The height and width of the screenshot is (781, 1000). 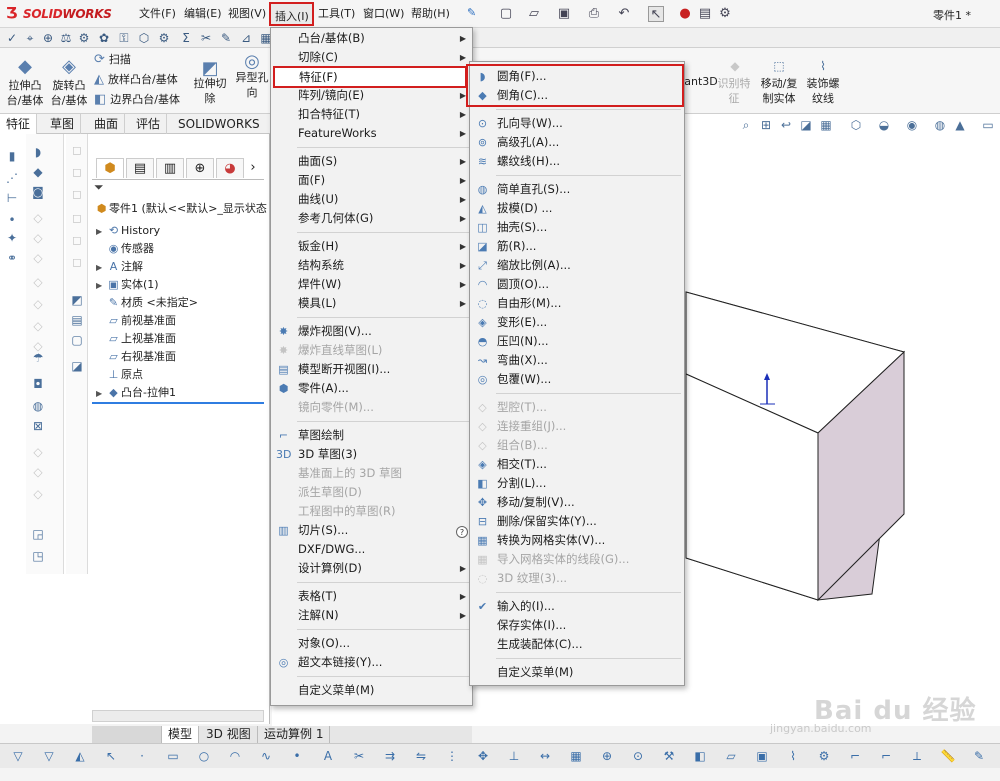 I want to click on part-icon: ⬡, so click(x=144, y=38).